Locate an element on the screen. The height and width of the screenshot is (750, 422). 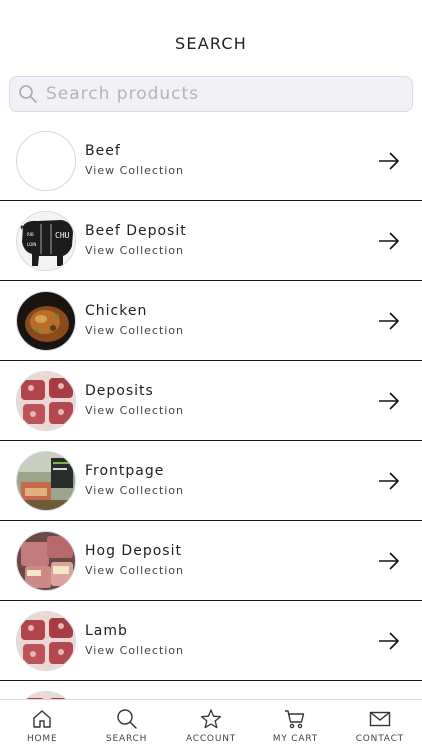
collection-title: Frontpage is located at coordinates (125, 471).